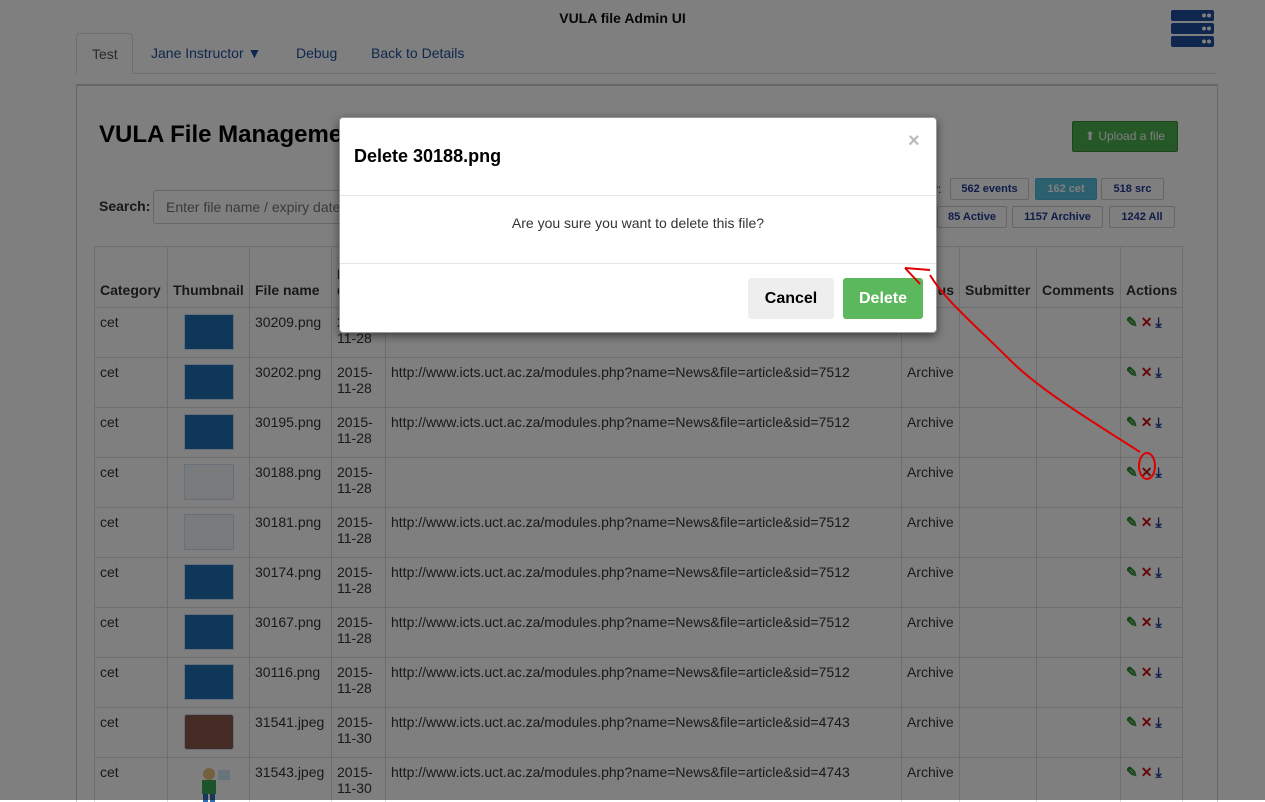 The image size is (1265, 802). Describe the element at coordinates (791, 298) in the screenshot. I see `cancel-button: Cancel` at that location.